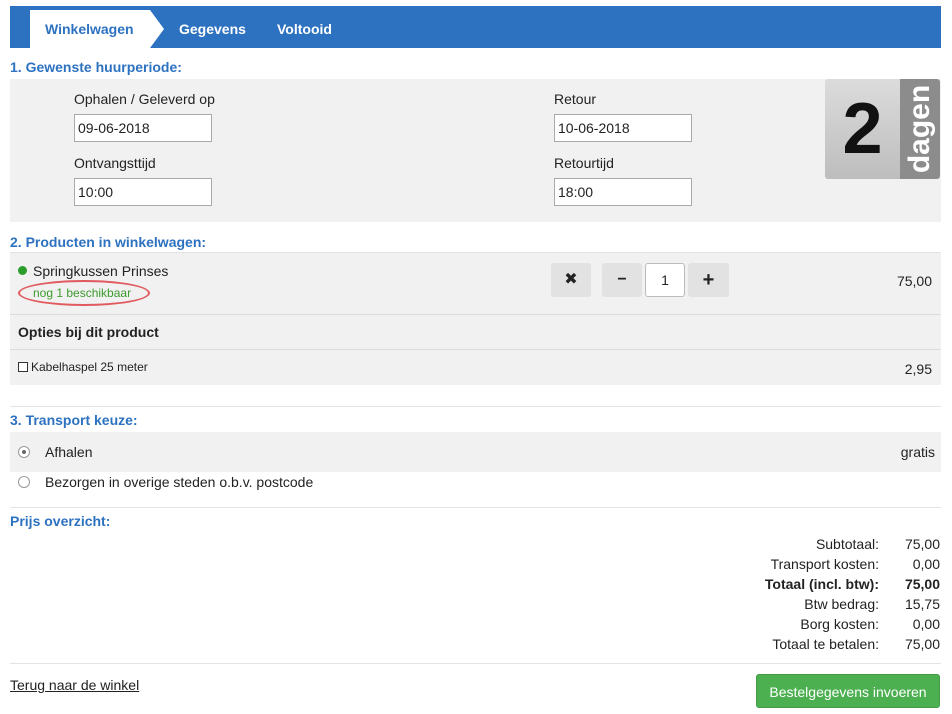 The height and width of the screenshot is (714, 952). I want to click on price-value-subtotal: 75,00, so click(922, 544).